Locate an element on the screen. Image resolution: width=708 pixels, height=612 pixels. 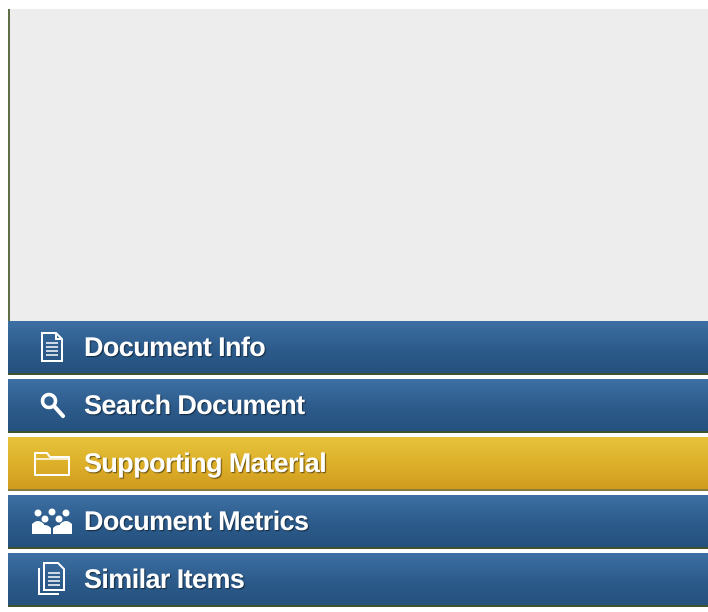
folder-icon is located at coordinates (52, 463).